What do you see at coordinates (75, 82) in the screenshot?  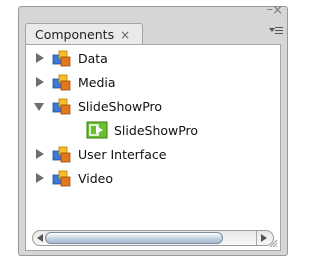 I see `tree-item-media: Media` at bounding box center [75, 82].